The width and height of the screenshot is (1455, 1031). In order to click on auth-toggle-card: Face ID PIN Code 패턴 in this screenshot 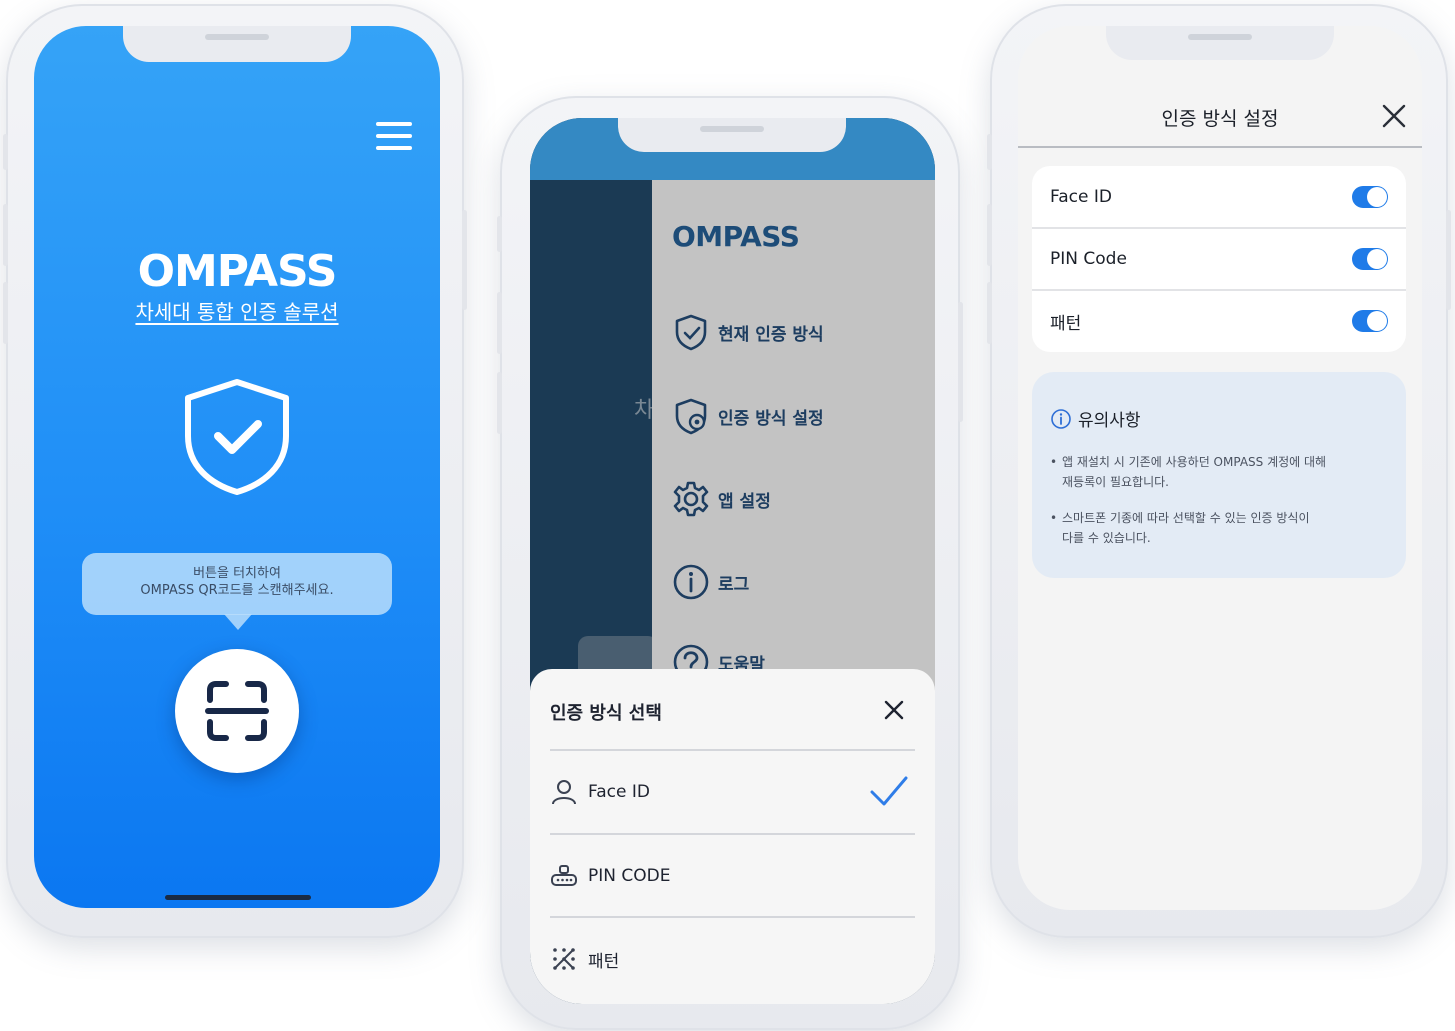, I will do `click(1219, 259)`.